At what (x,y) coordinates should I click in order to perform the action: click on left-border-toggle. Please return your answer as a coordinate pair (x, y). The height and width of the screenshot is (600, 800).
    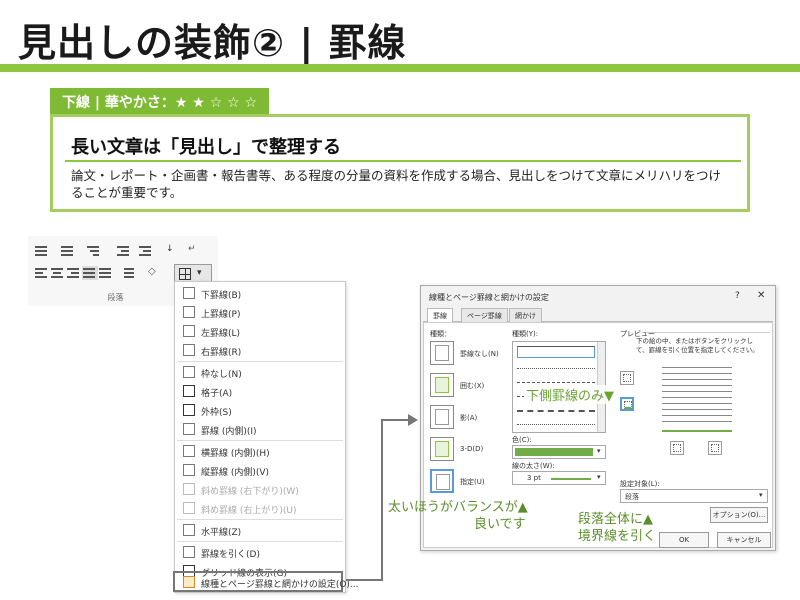
    Looking at the image, I should click on (677, 448).